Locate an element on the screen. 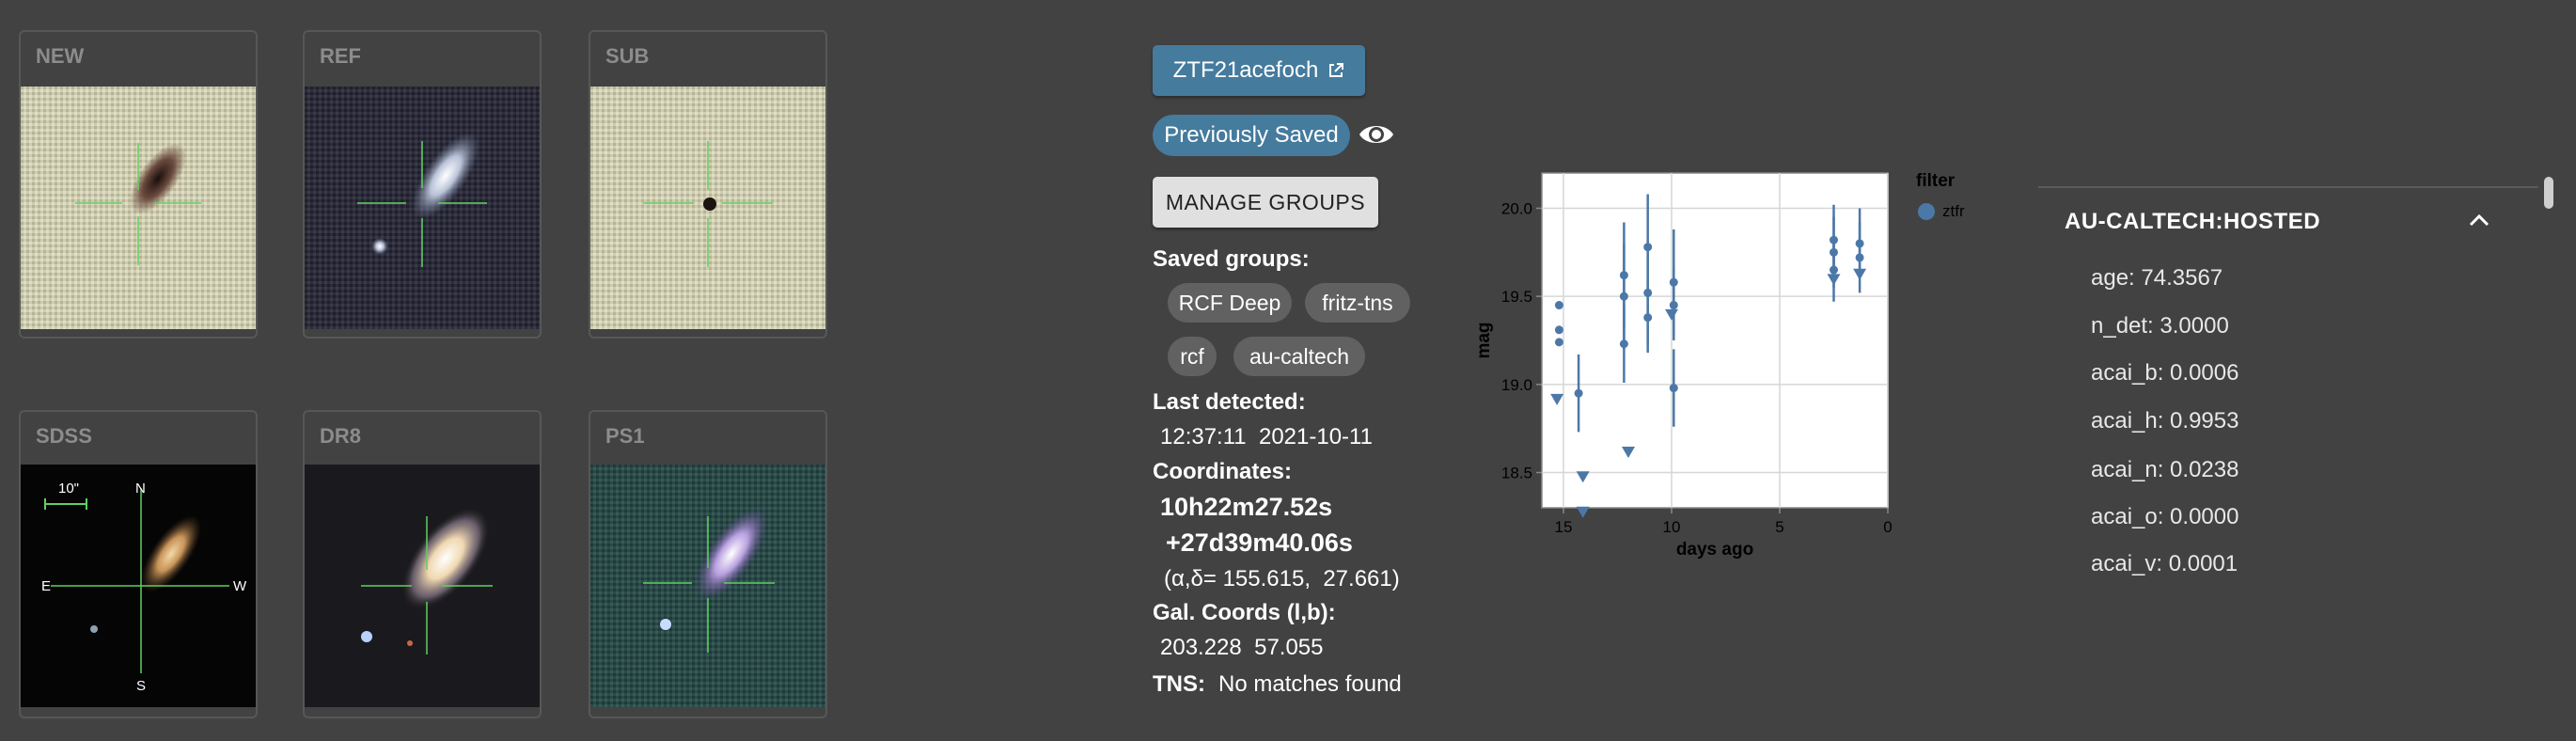  source-name: ZTF21acefoch is located at coordinates (1245, 70).